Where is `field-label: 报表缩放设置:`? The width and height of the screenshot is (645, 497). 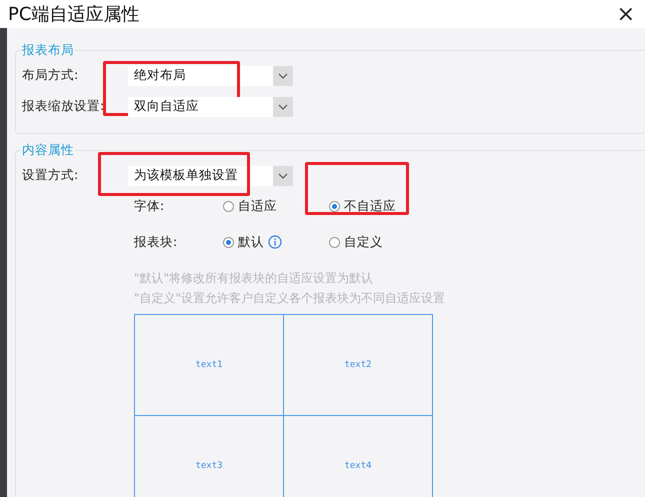
field-label: 报表缩放设置: is located at coordinates (64, 106).